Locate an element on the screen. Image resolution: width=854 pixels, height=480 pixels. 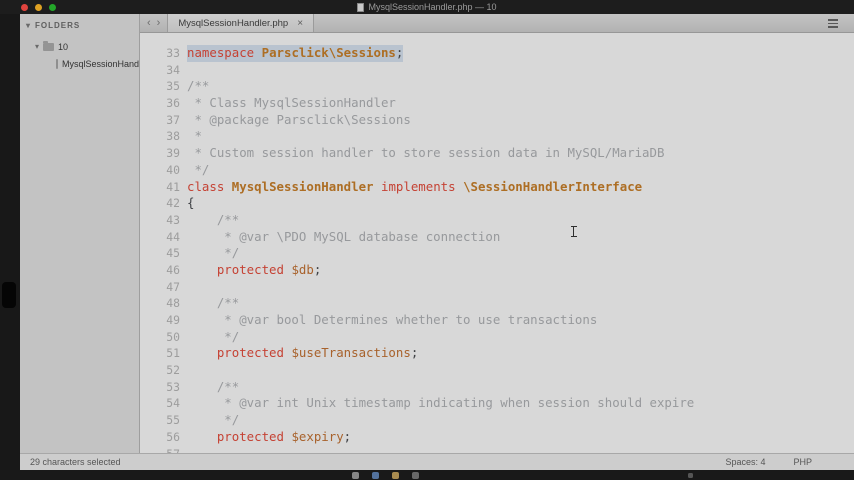
line-number: 41 is located at coordinates (160, 187).